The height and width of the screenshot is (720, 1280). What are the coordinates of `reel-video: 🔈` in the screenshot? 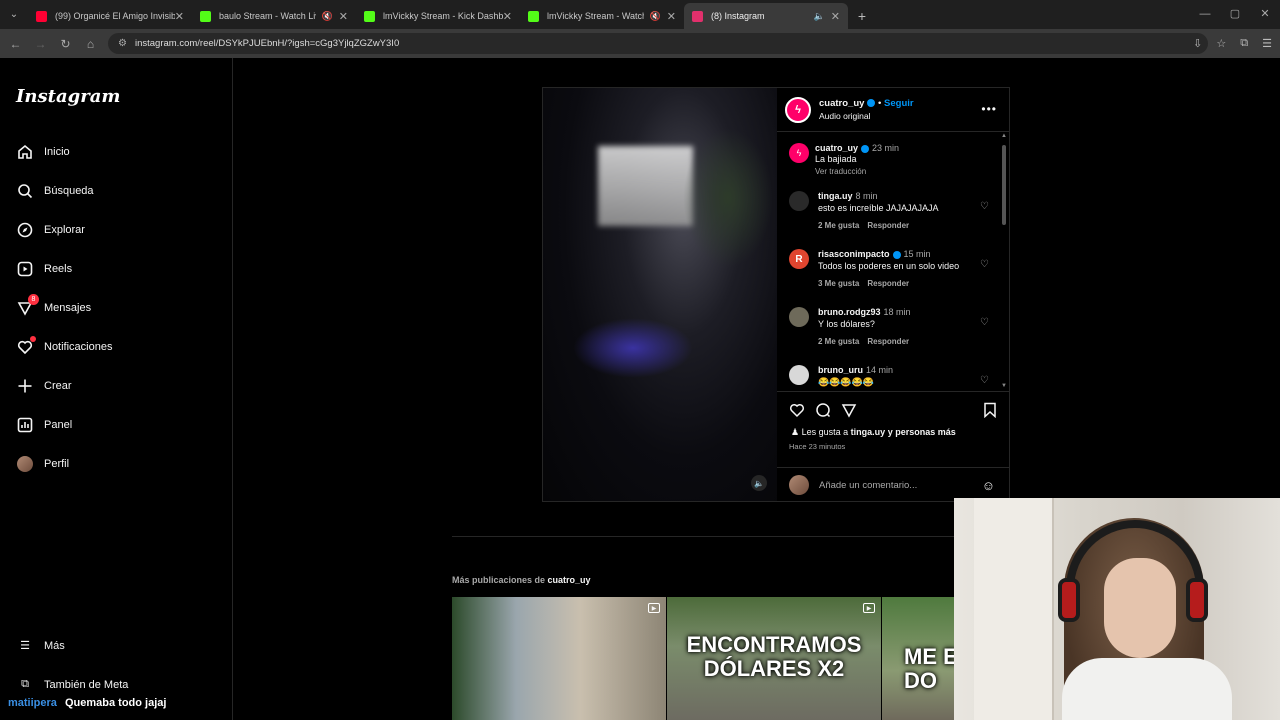 It's located at (660, 294).